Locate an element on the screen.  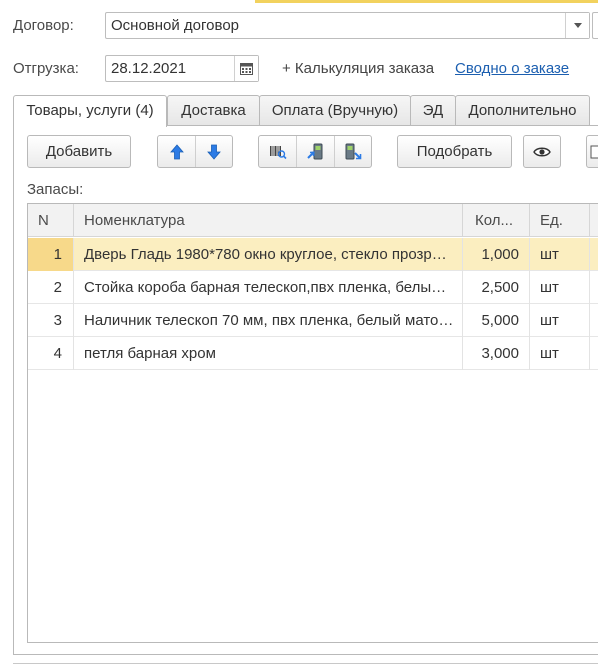
barcode-search-button is located at coordinates (277, 151).